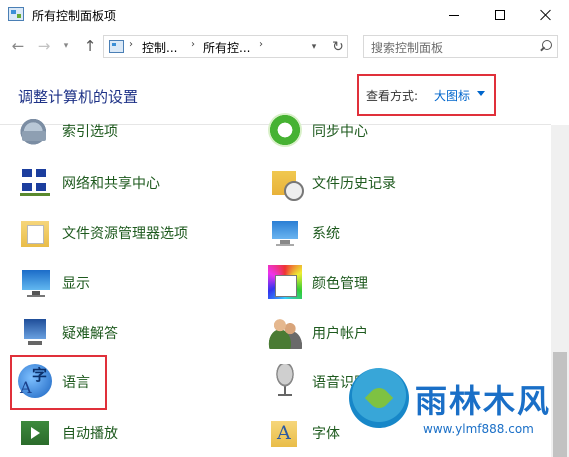 The height and width of the screenshot is (457, 569). Describe the element at coordinates (383, 335) in the screenshot. I see `item-user-accounts: 用户帐户` at that location.